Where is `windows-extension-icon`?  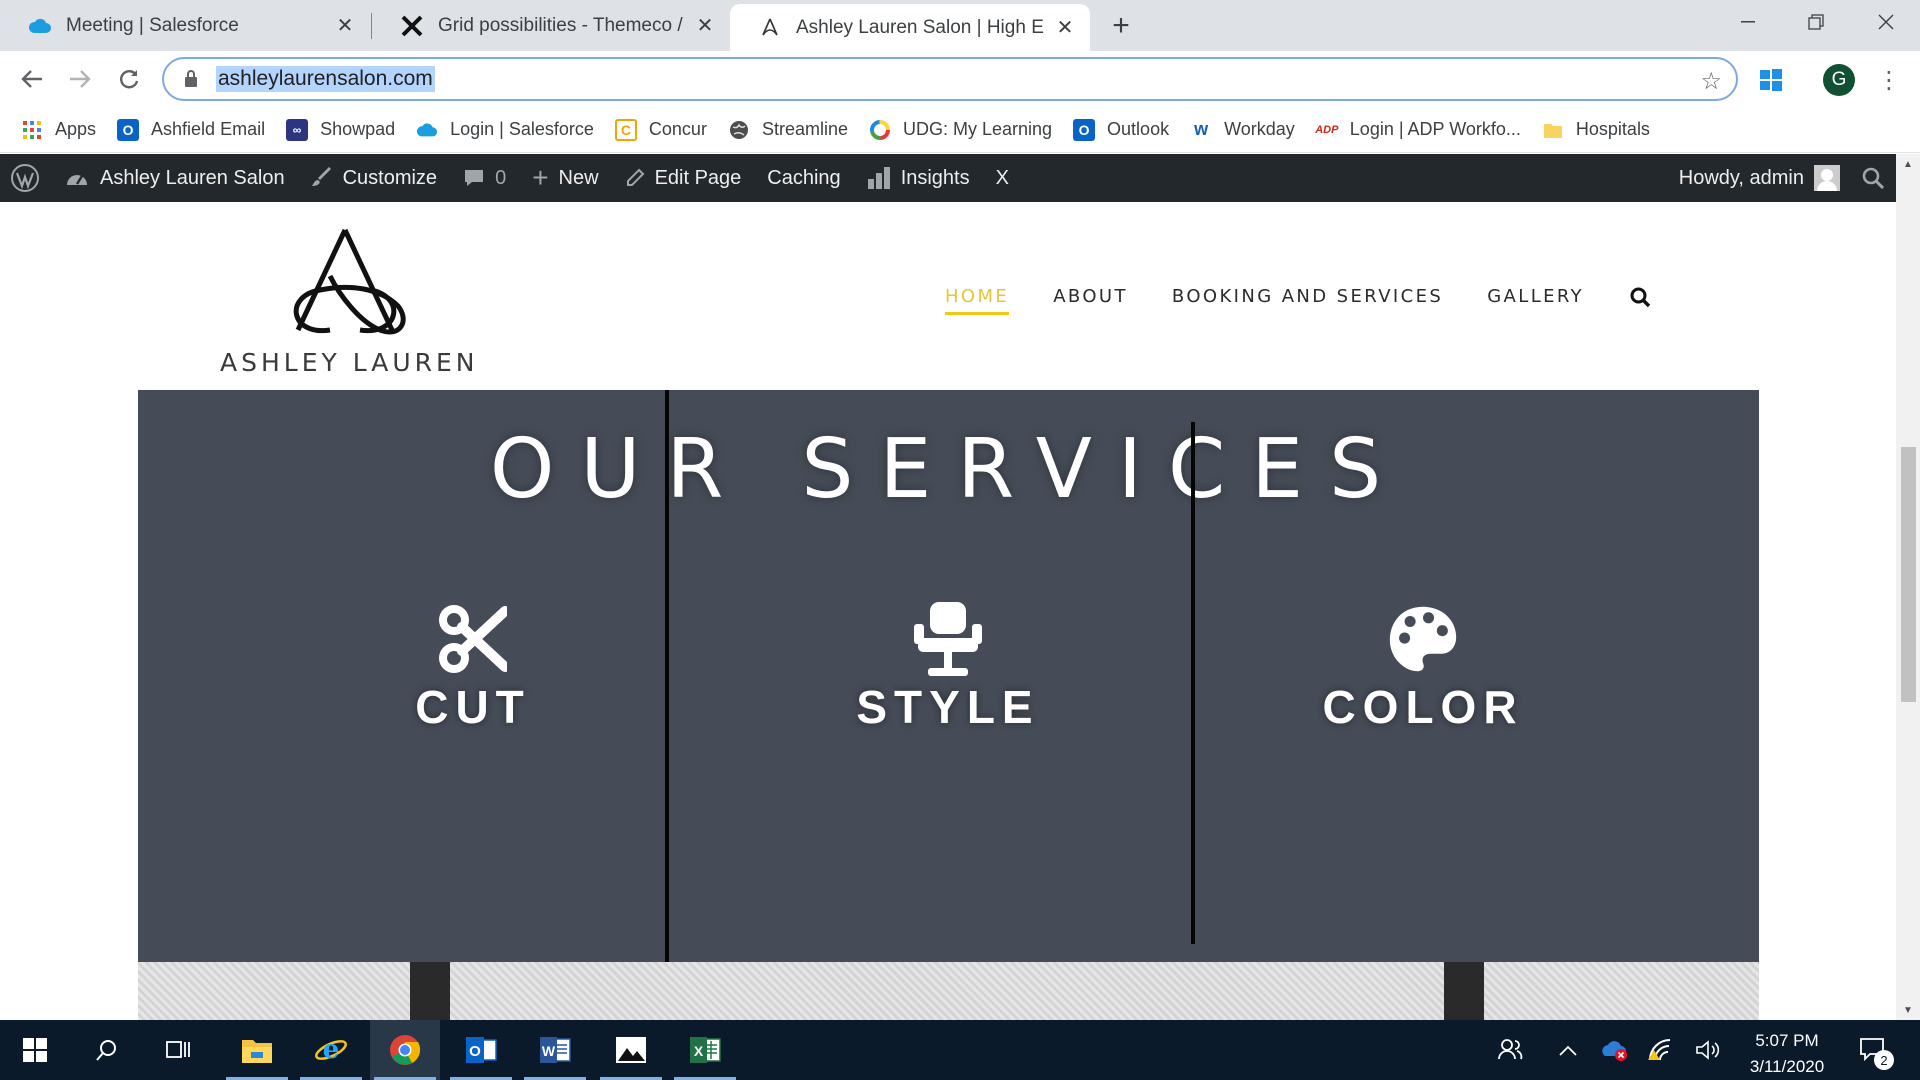 windows-extension-icon is located at coordinates (1771, 80).